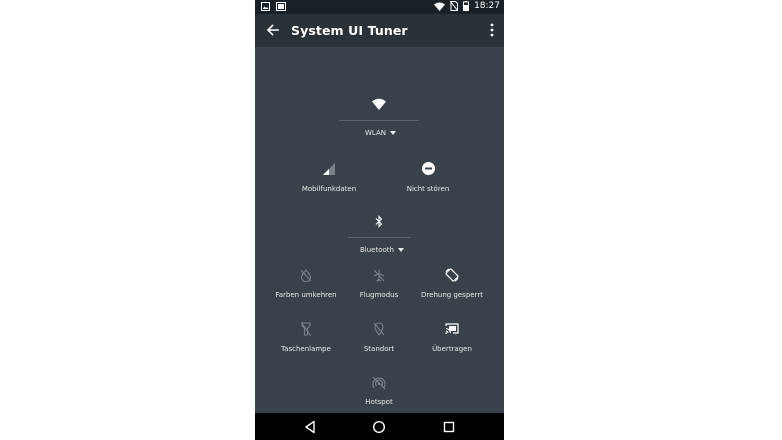 The width and height of the screenshot is (782, 440). Describe the element at coordinates (449, 427) in the screenshot. I see `recents-square-icon` at that location.